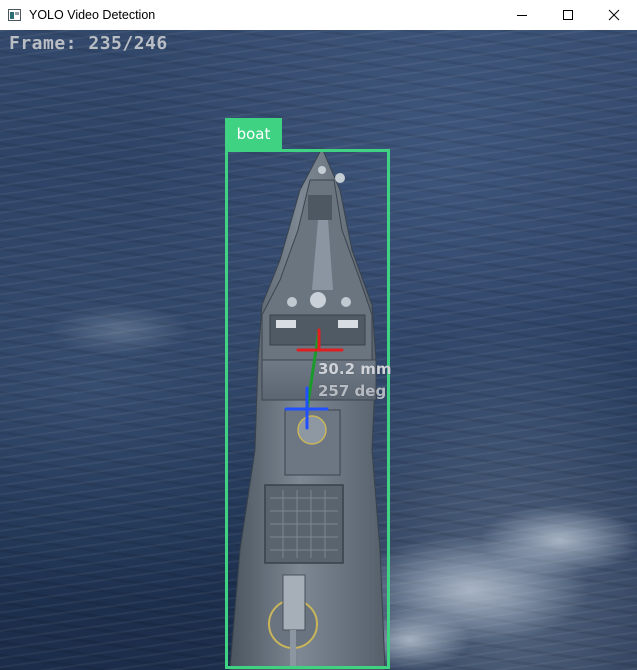 Image resolution: width=637 pixels, height=670 pixels. I want to click on minimize-button, so click(522, 15).